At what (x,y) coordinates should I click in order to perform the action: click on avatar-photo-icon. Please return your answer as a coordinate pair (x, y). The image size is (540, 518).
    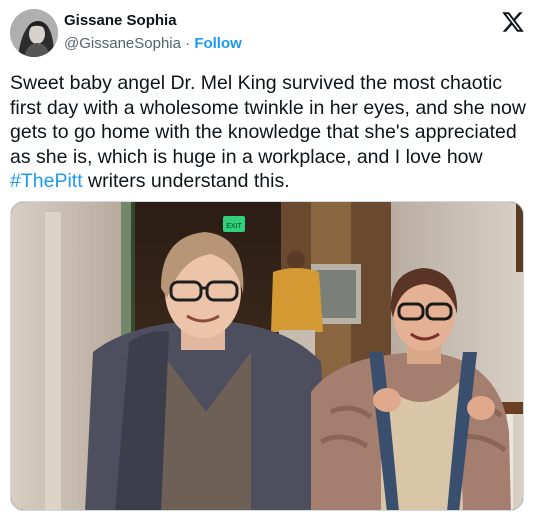
    Looking at the image, I should click on (34, 33).